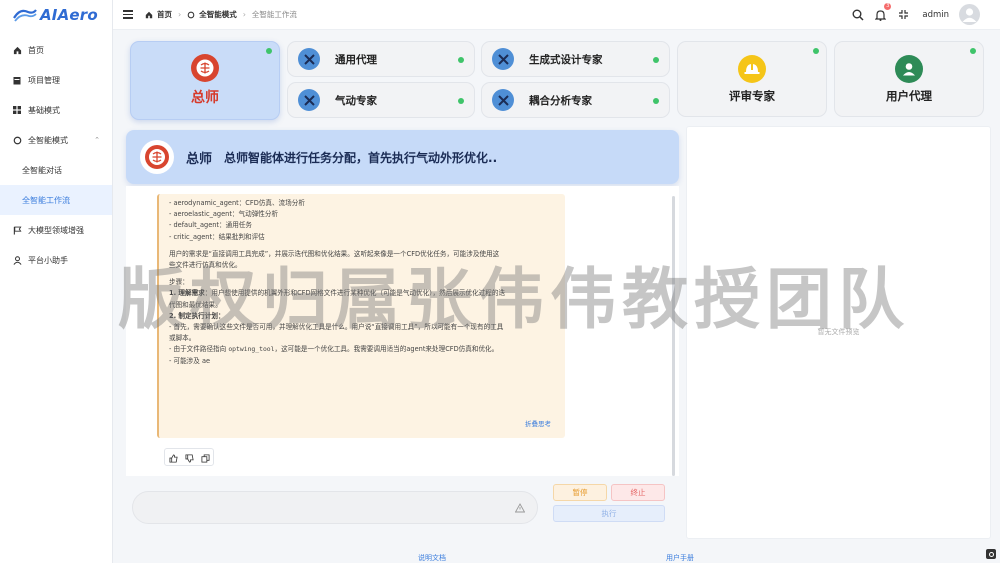 Image resolution: width=1000 pixels, height=563 pixels. I want to click on message-code: optwing_tool, so click(251, 349).